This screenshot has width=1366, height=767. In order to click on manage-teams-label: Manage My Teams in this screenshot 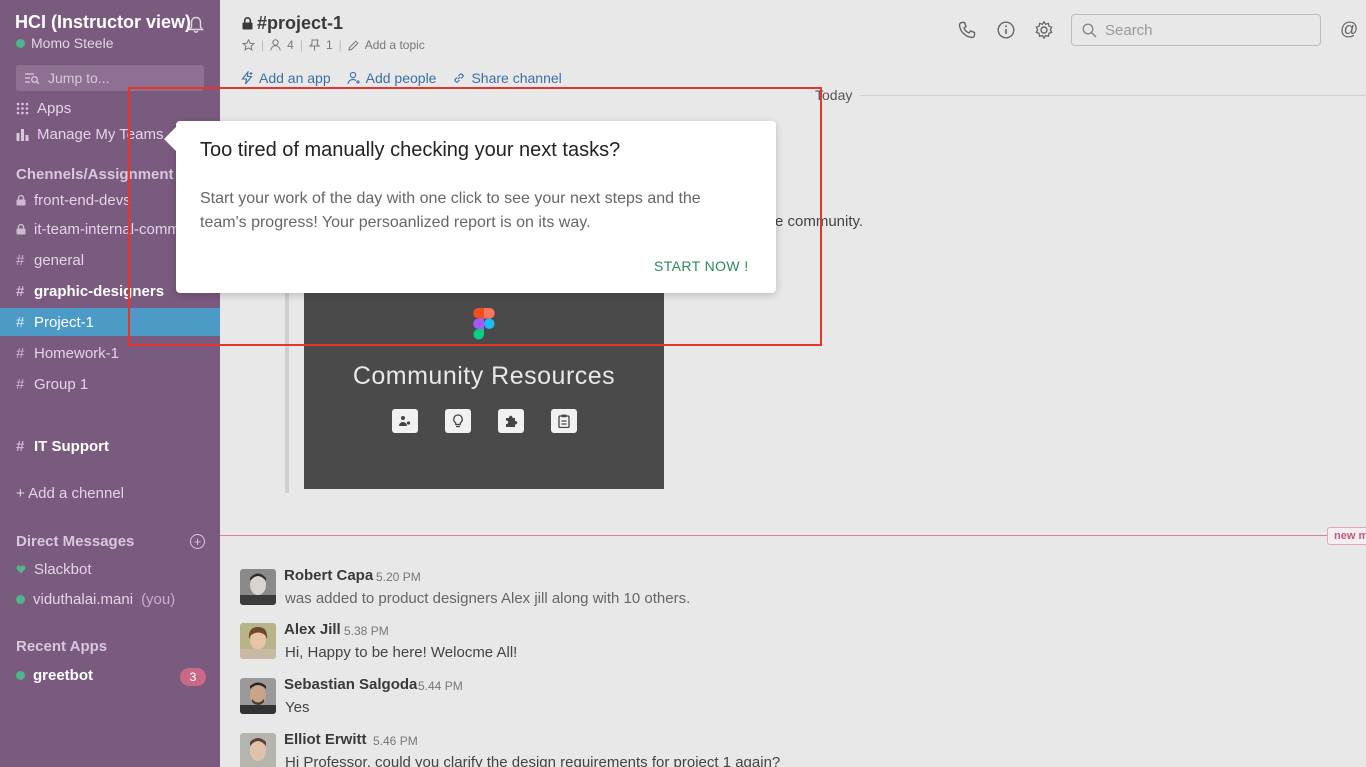, I will do `click(100, 134)`.